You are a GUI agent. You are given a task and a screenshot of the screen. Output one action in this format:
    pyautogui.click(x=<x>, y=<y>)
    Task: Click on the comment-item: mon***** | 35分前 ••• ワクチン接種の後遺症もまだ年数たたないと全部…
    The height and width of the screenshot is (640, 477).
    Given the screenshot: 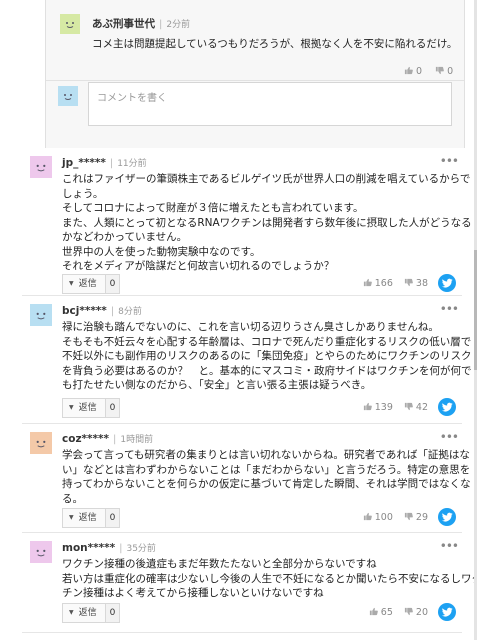 What is the action you would take?
    pyautogui.click(x=249, y=583)
    